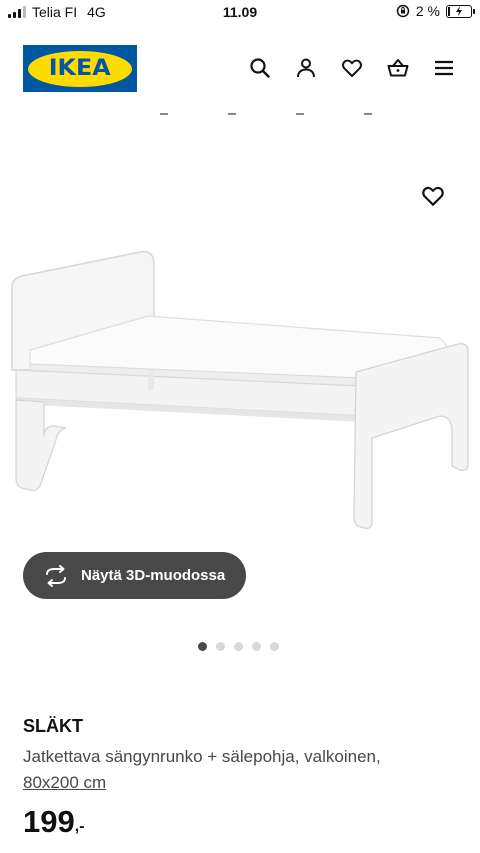  I want to click on product-size-link: 80x200 cm, so click(64, 782).